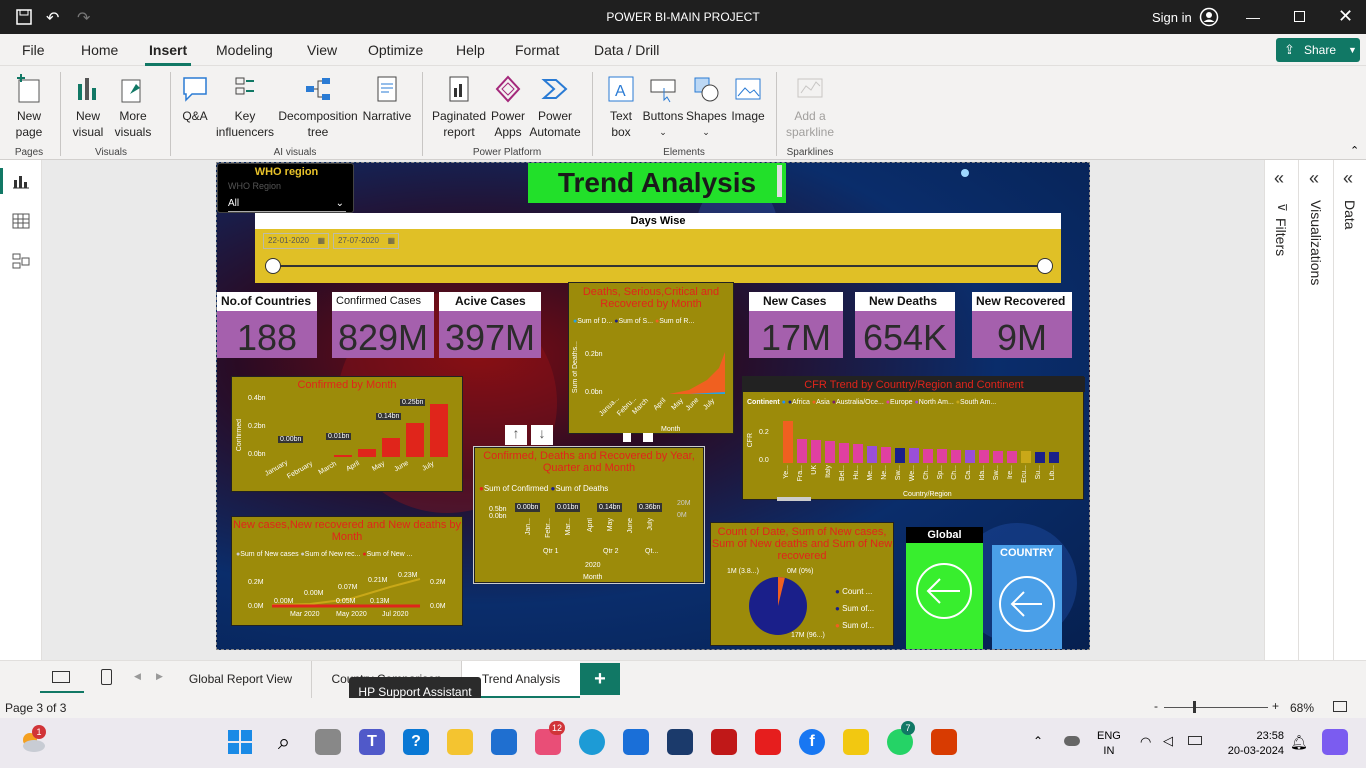 This screenshot has height=768, width=1366. Describe the element at coordinates (21, 223) in the screenshot. I see `table-view-icon` at that location.